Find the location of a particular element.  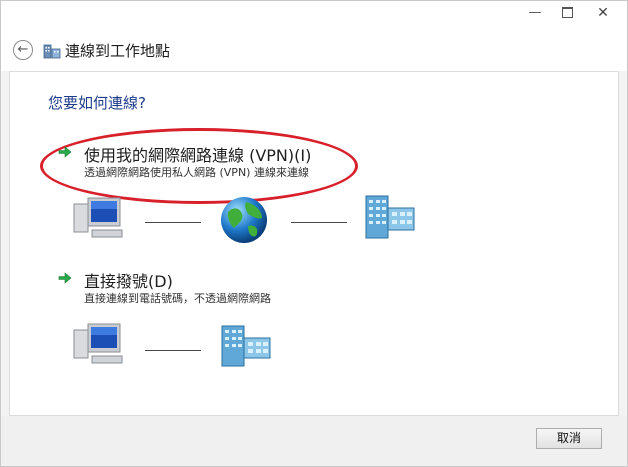

question-heading: 您要如何連線? is located at coordinates (97, 103).